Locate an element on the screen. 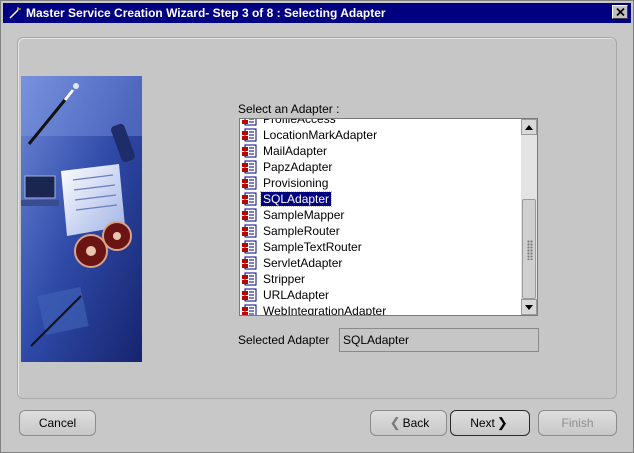 The height and width of the screenshot is (453, 634). adapter-list-item: URLAdapter is located at coordinates (381, 295).